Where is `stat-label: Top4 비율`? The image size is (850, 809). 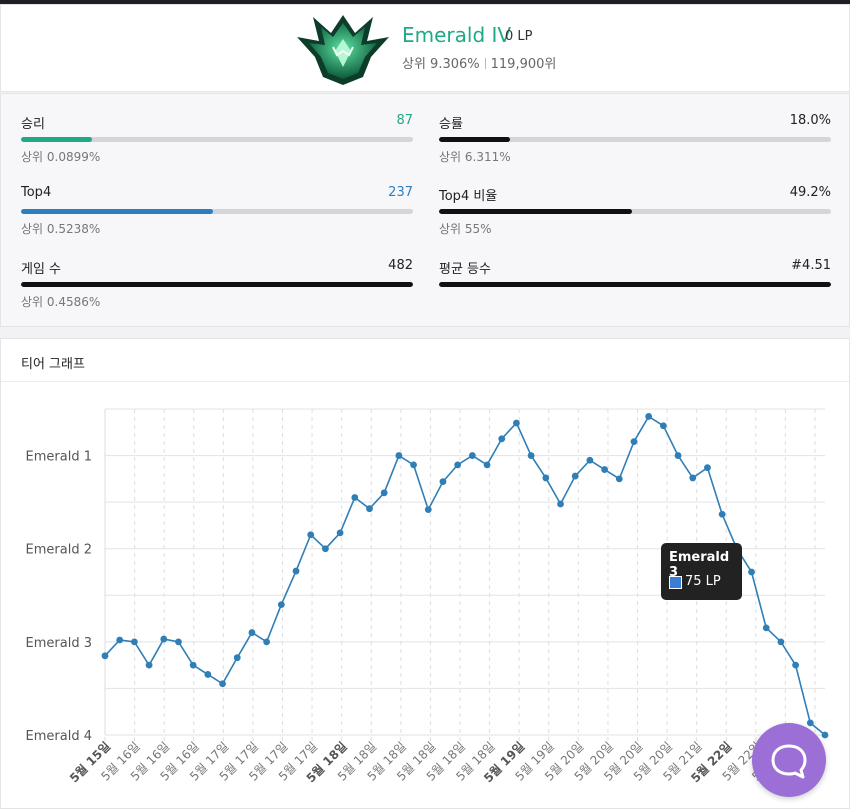 stat-label: Top4 비율 is located at coordinates (468, 196).